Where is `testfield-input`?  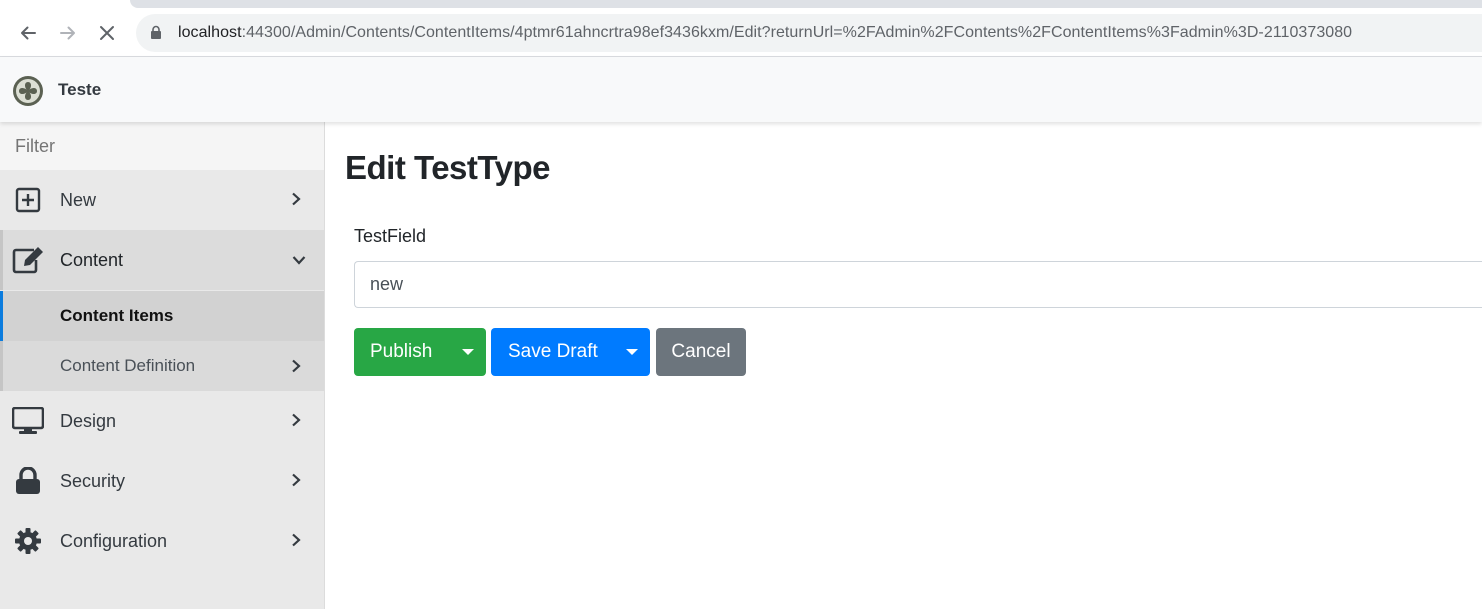 testfield-input is located at coordinates (918, 284).